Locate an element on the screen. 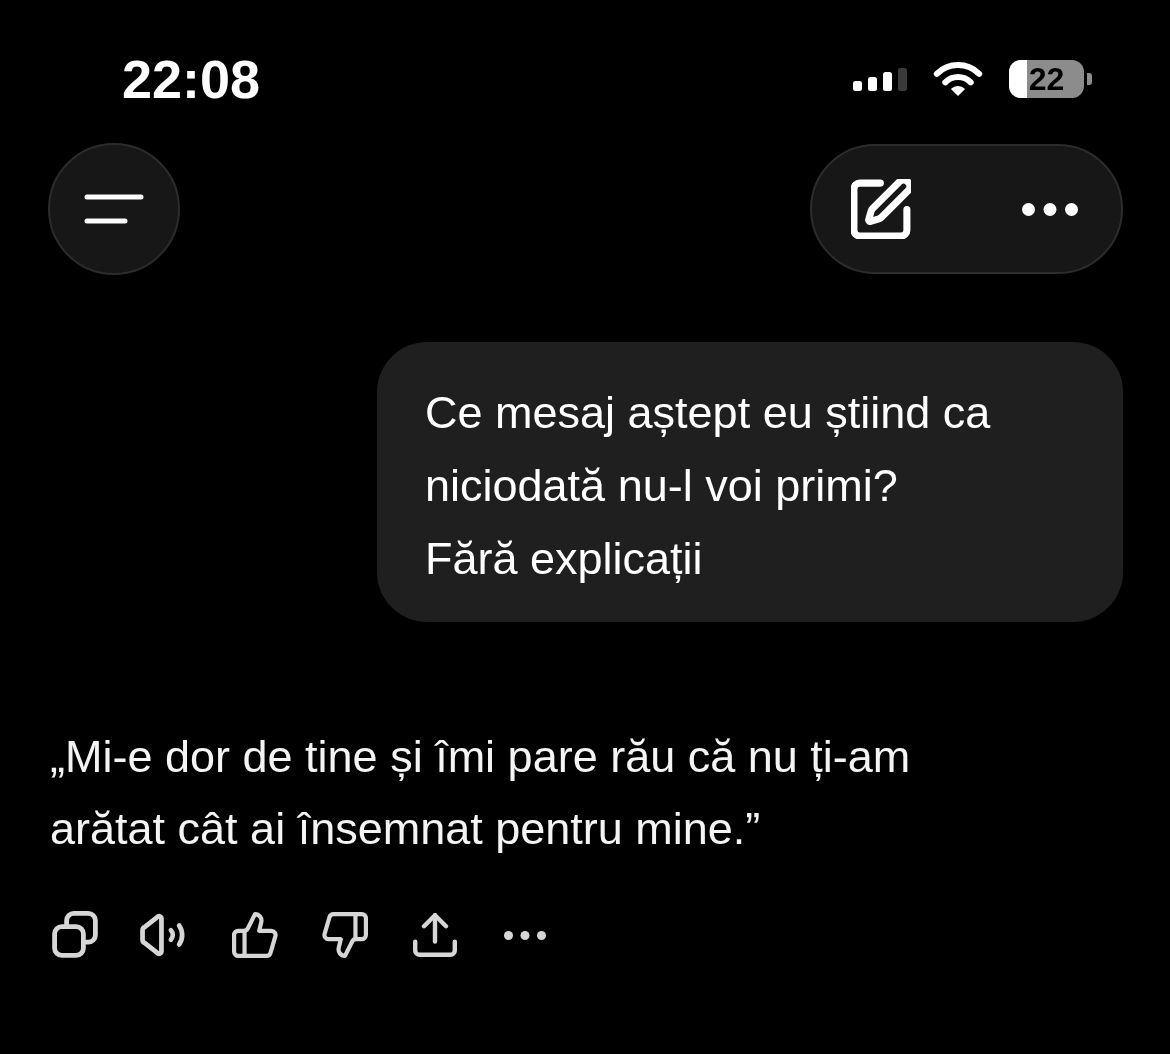  message-text: Ce mesaj aștept eu știind ca niciodată nu-l voi primi? is located at coordinates (708, 449).